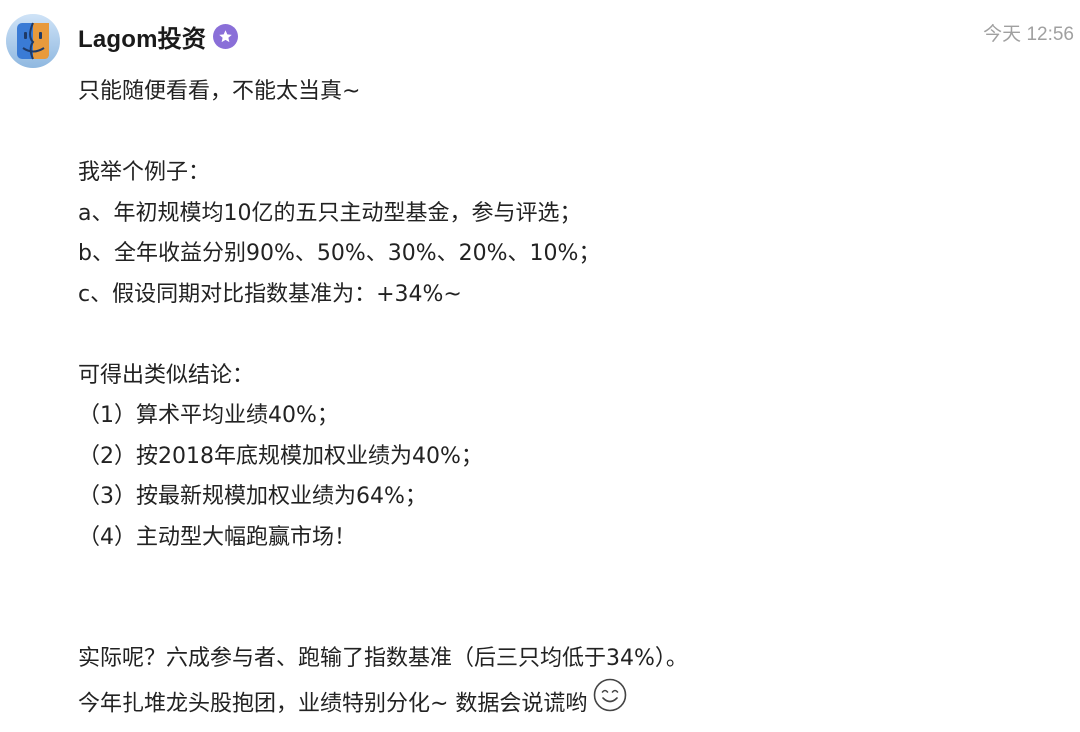  Describe the element at coordinates (339, 253) in the screenshot. I see `example-item-b: b、全年收益分别90%、50%、30%、20%、10%；` at that location.